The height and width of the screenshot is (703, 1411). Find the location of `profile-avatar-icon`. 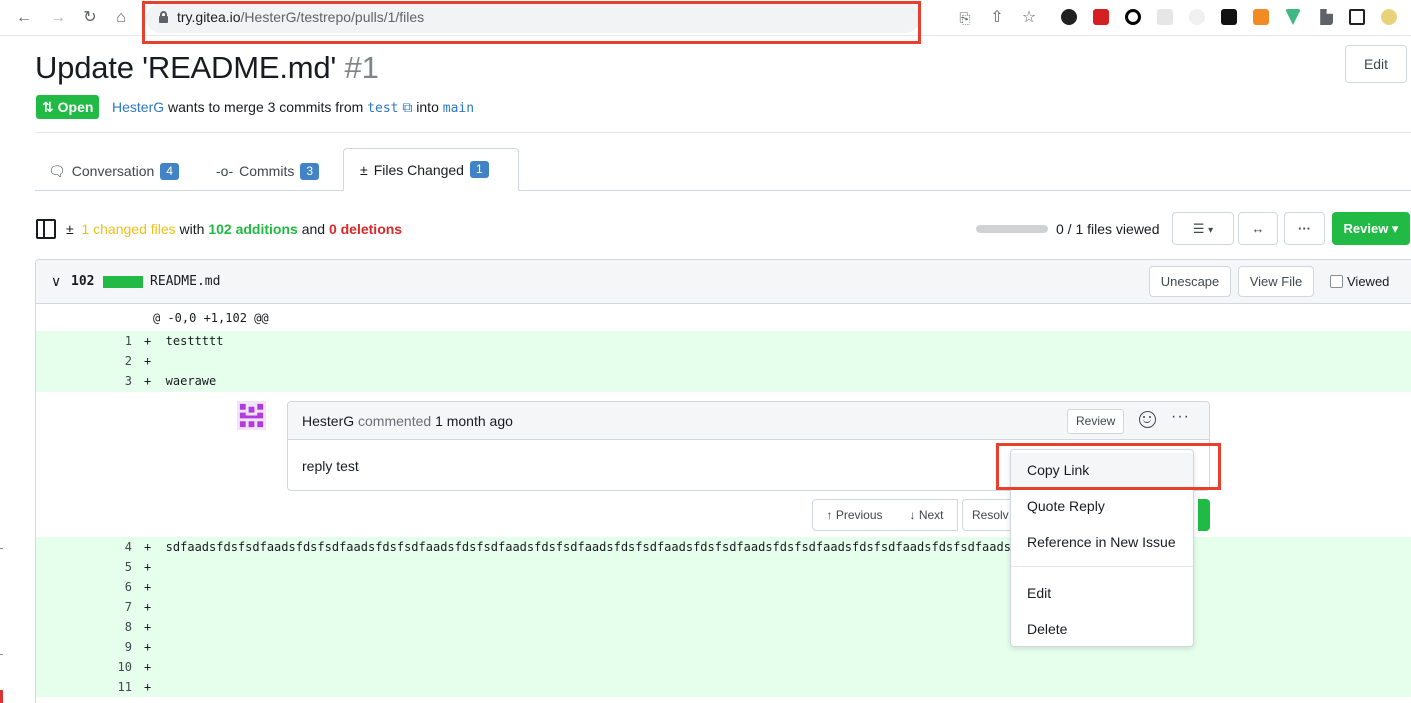

profile-avatar-icon is located at coordinates (1389, 17).